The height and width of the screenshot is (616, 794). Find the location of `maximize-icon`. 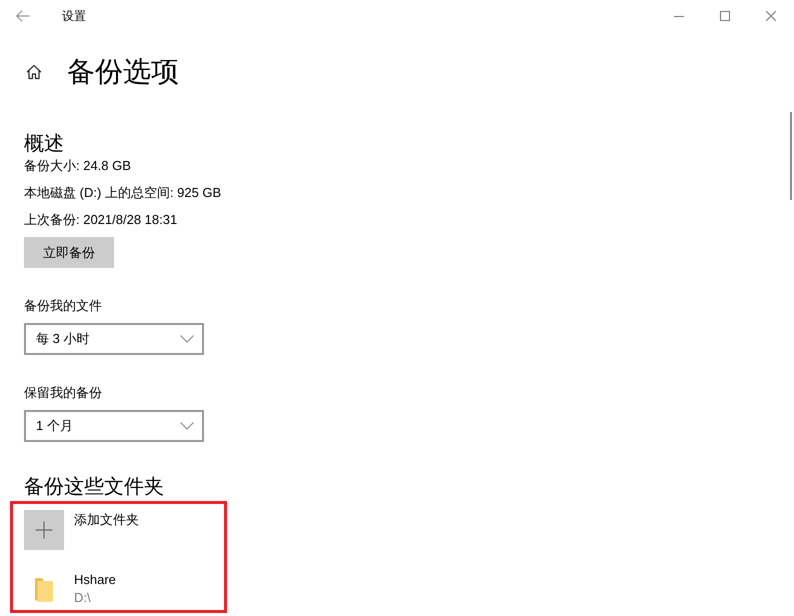

maximize-icon is located at coordinates (725, 16).